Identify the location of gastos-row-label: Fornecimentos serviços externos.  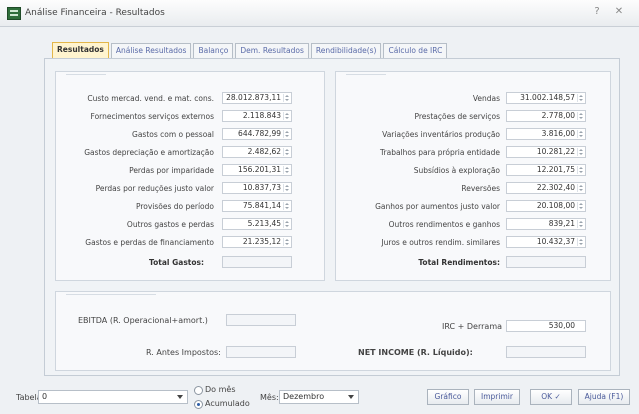
(152, 116).